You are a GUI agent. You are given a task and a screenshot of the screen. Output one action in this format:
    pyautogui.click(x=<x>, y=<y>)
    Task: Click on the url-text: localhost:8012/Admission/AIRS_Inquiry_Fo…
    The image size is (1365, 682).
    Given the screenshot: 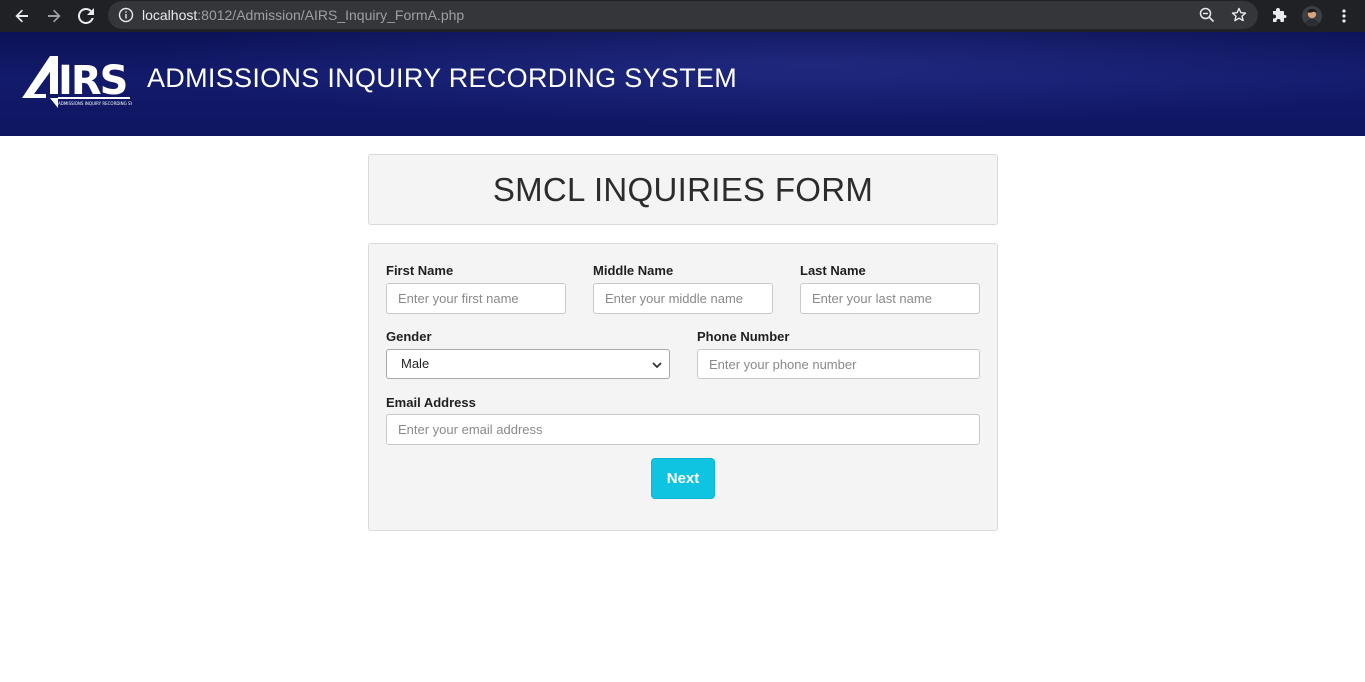 What is the action you would take?
    pyautogui.click(x=303, y=15)
    